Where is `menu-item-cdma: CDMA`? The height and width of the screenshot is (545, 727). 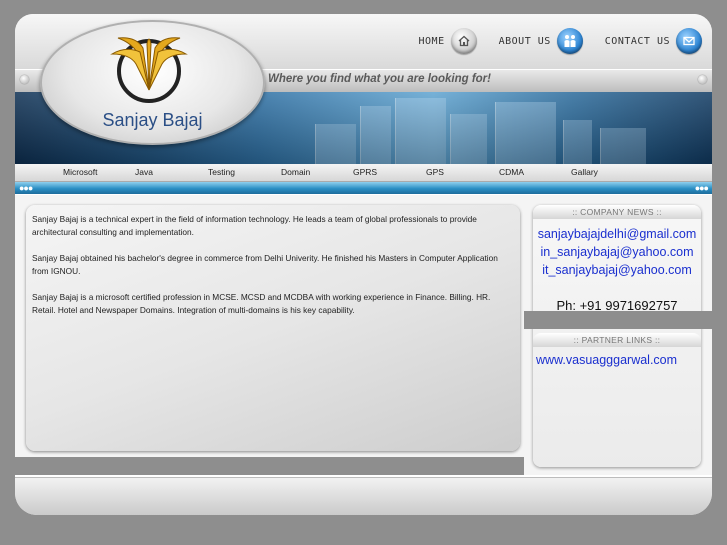 menu-item-cdma: CDMA is located at coordinates (511, 172).